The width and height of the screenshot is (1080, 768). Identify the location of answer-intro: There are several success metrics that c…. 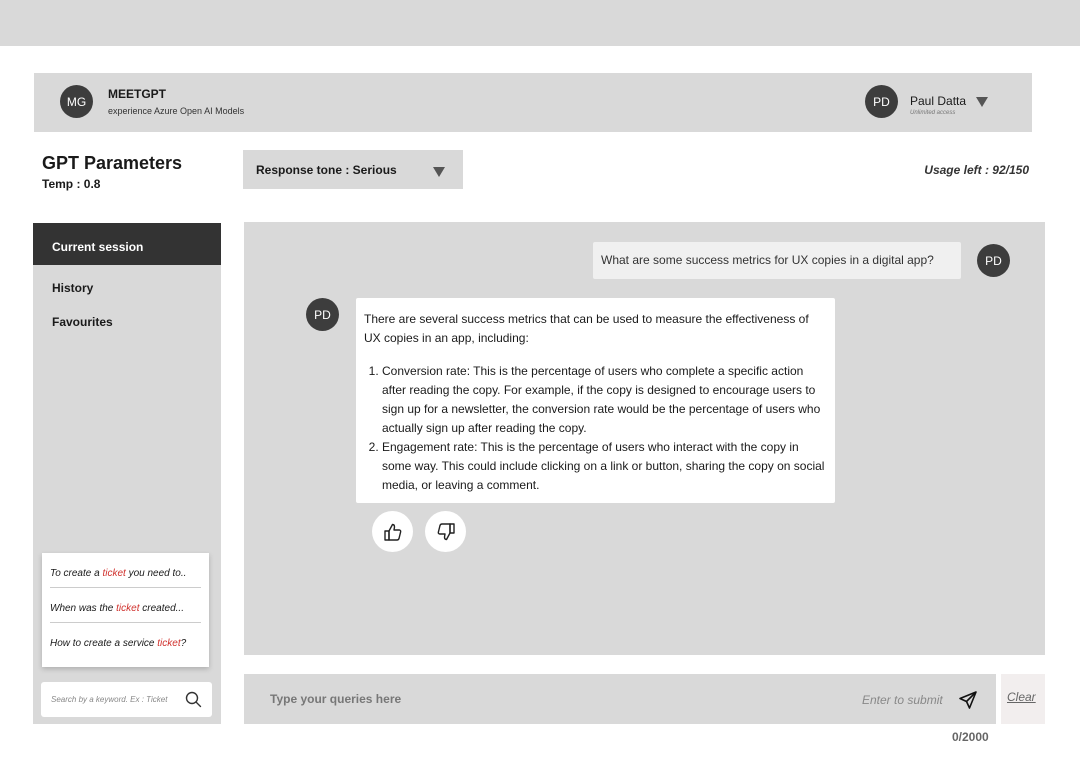
(586, 328).